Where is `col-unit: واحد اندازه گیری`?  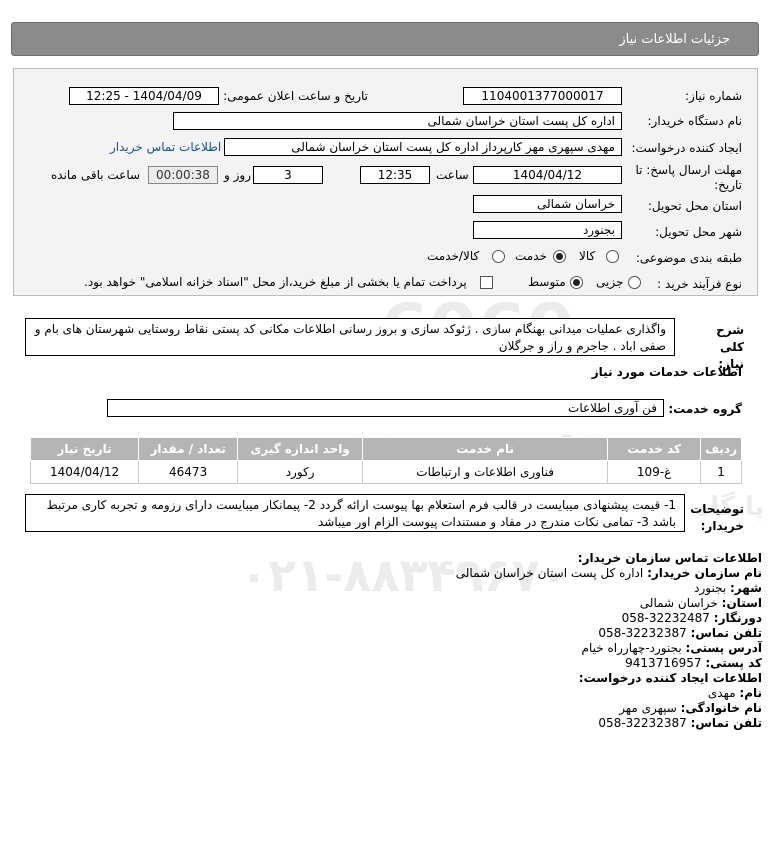
col-unit: واحد اندازه گیری is located at coordinates (300, 449).